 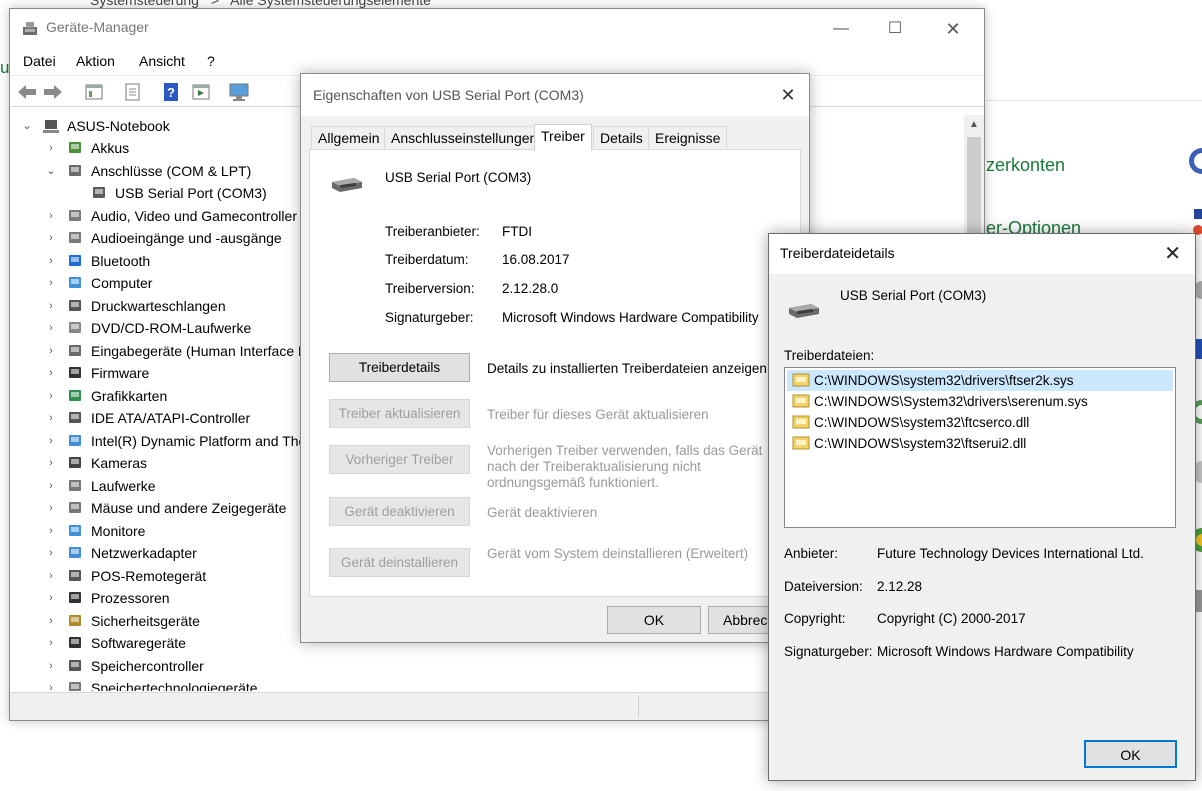 I want to click on breadcrumb-item: Systemsteuerung, so click(x=144, y=4).